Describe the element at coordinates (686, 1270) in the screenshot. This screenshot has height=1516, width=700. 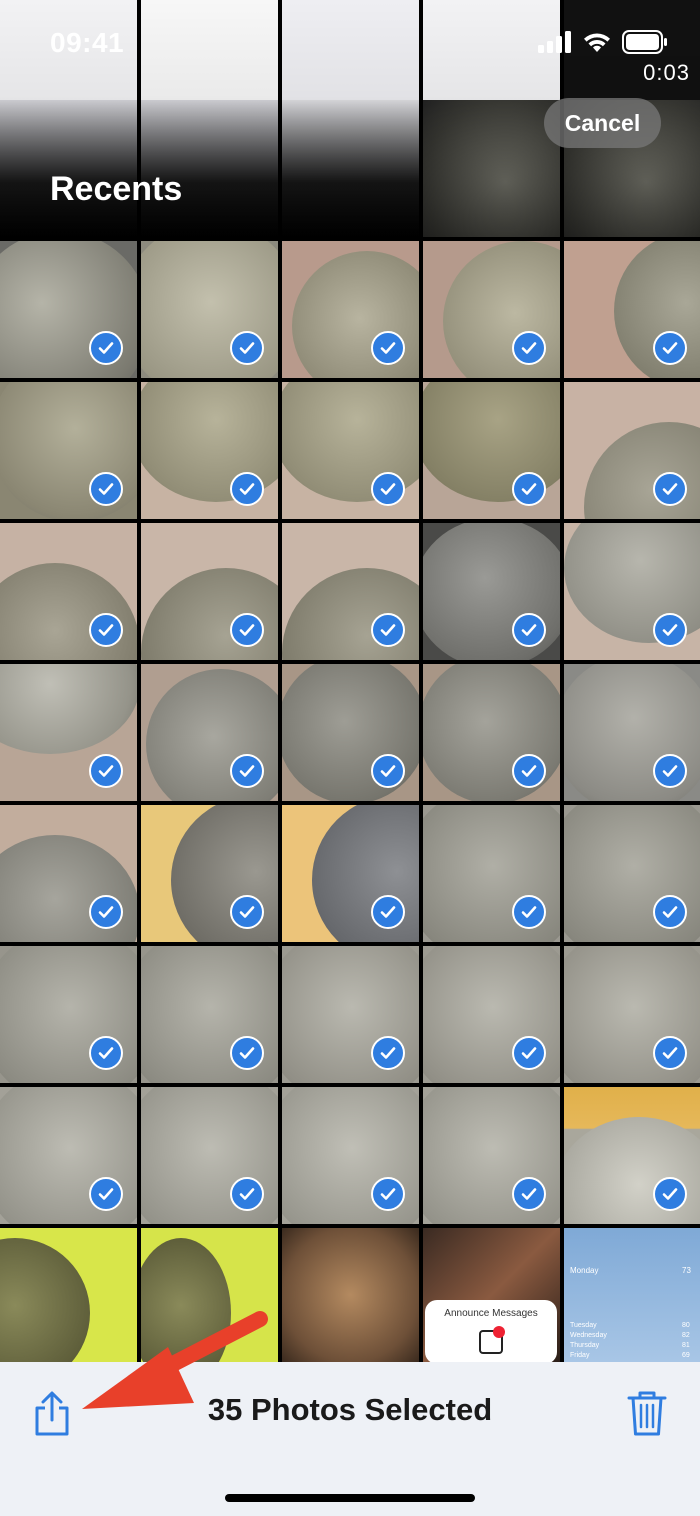
I see `weather-hi-label: 73` at that location.